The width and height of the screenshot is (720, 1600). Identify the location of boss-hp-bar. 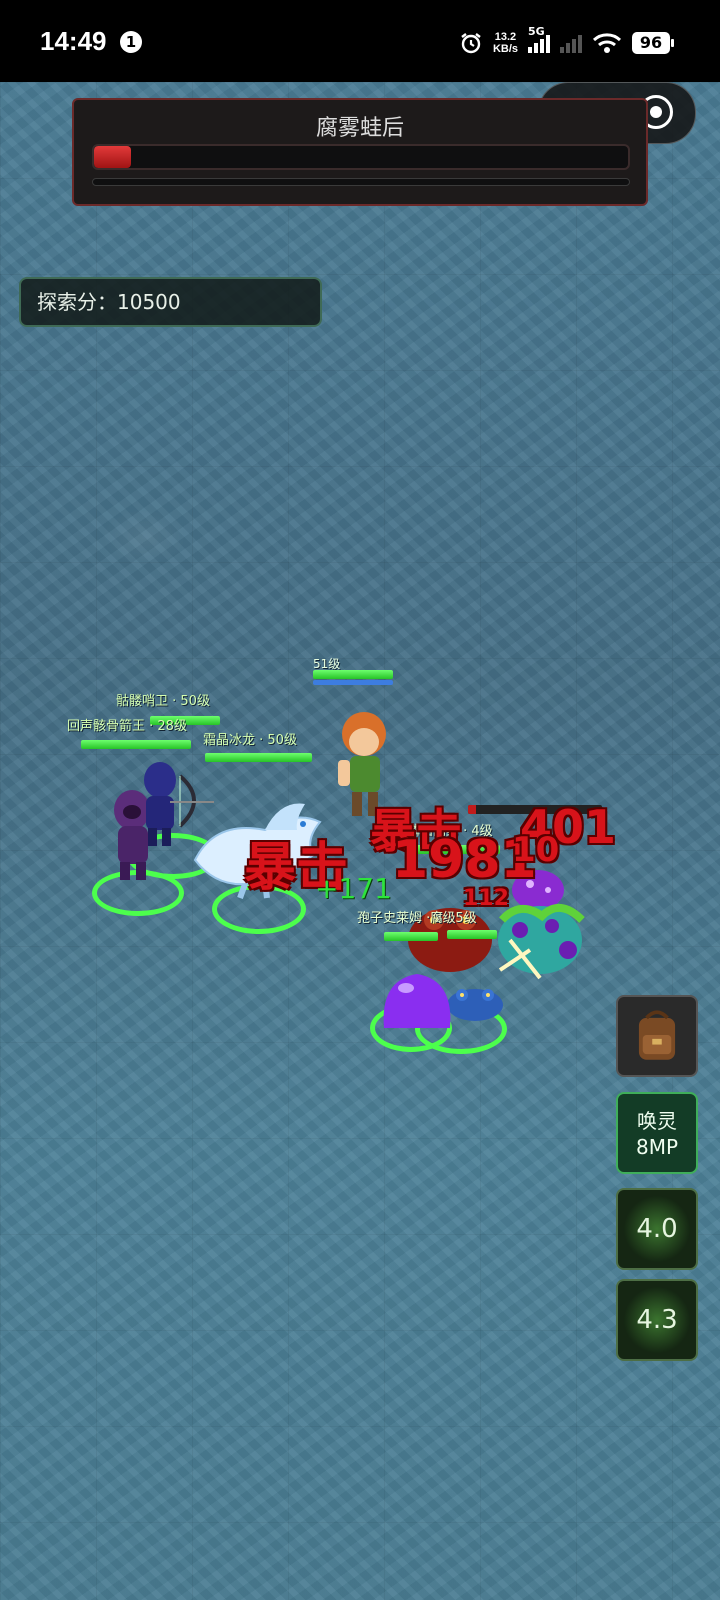
(361, 157).